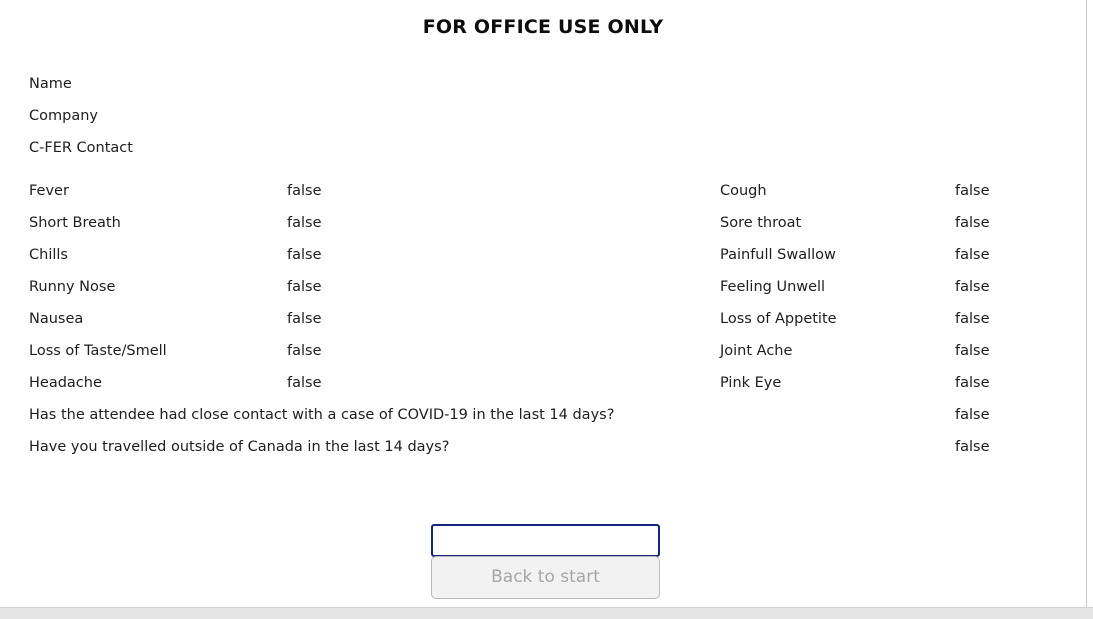 The image size is (1093, 619). Describe the element at coordinates (778, 255) in the screenshot. I see `symptom-label-painfull-swallow: Painfull Swallow` at that location.